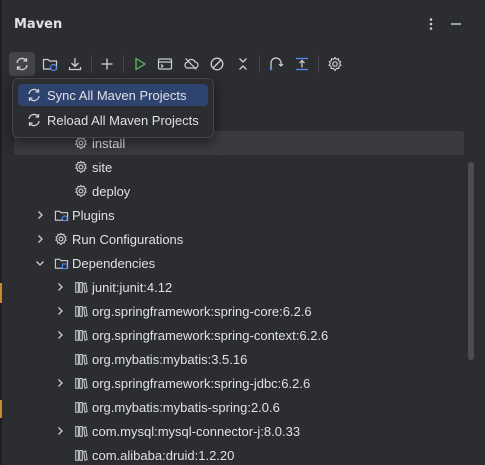 The image size is (485, 465). I want to click on tree-item-label: Run Configurations, so click(128, 239).